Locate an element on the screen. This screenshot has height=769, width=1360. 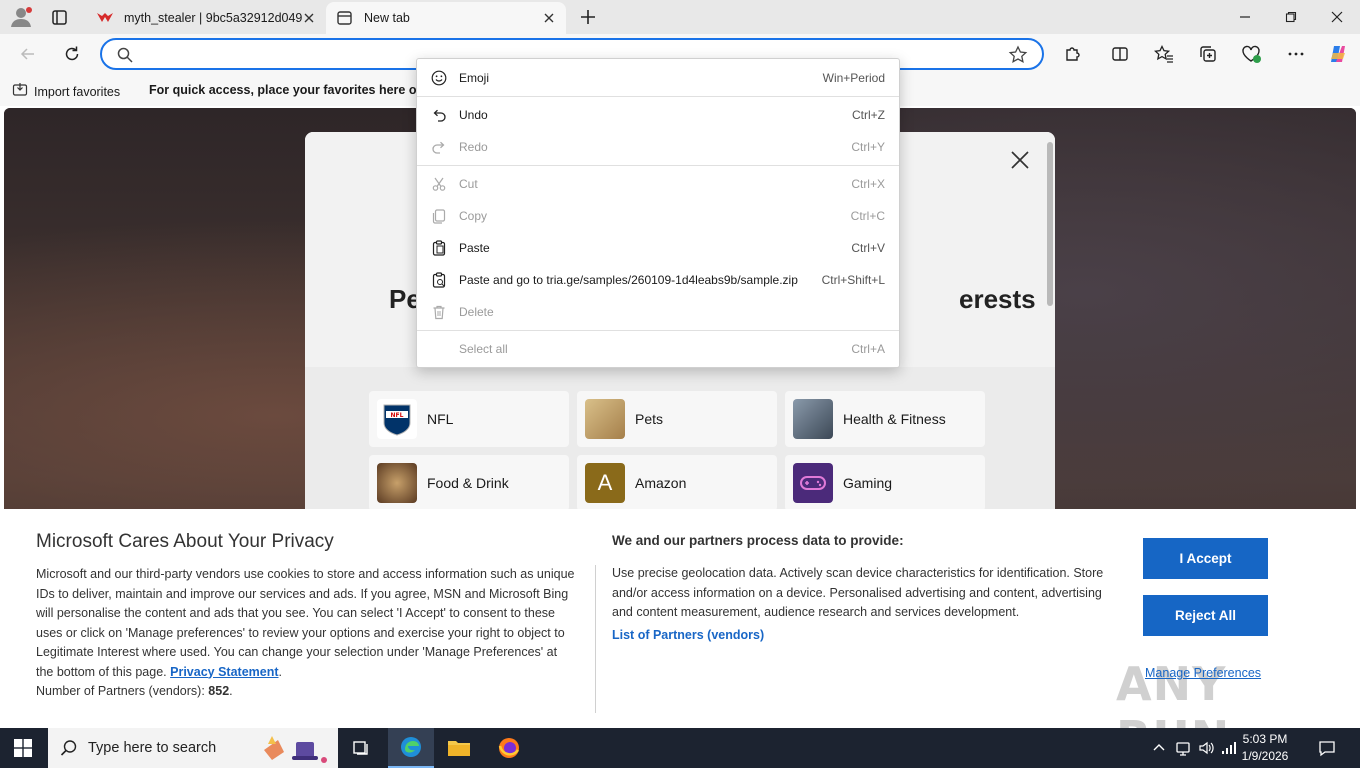
import-favorites-button: Import favorites is located at coordinates (66, 91).